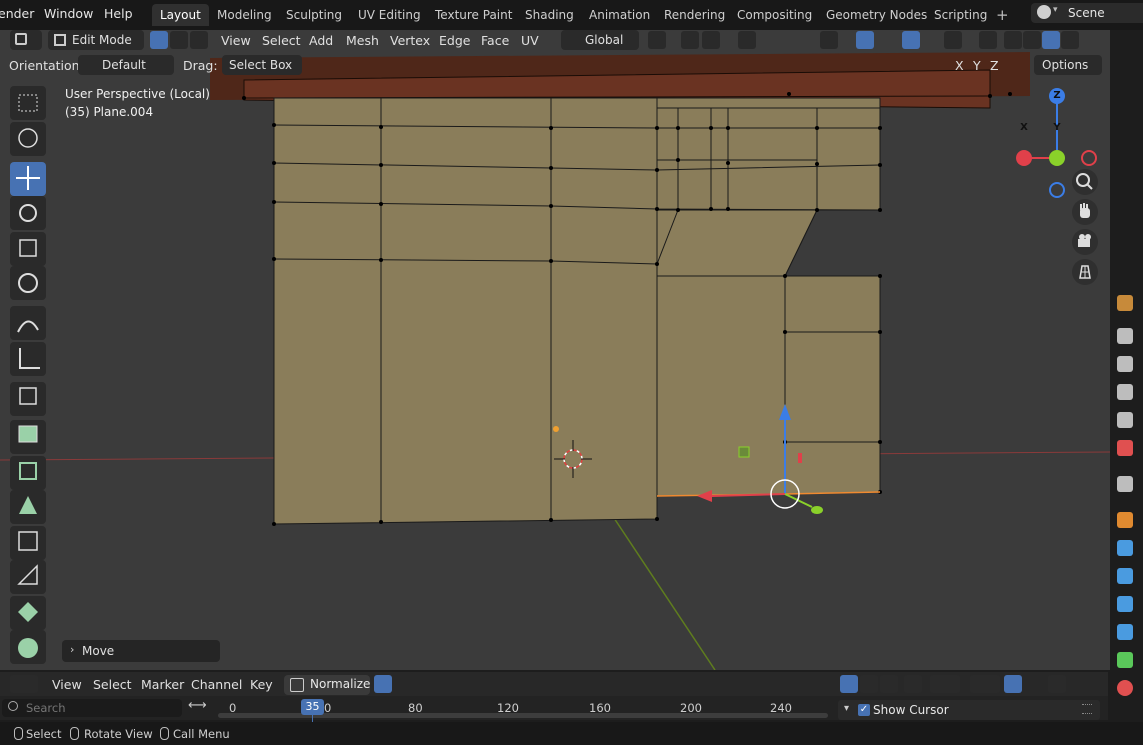 The image size is (1143, 745). Describe the element at coordinates (1057, 158) in the screenshot. I see `gizmo-y-icon` at that location.